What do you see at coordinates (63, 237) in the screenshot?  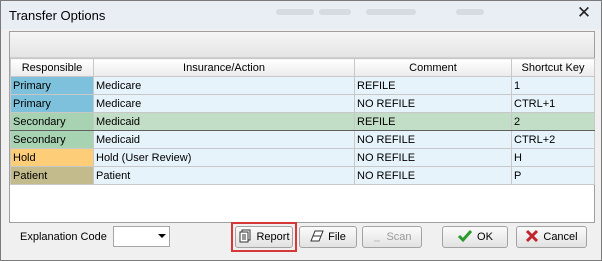 I see `explanation-code-label: Explanation Code` at bounding box center [63, 237].